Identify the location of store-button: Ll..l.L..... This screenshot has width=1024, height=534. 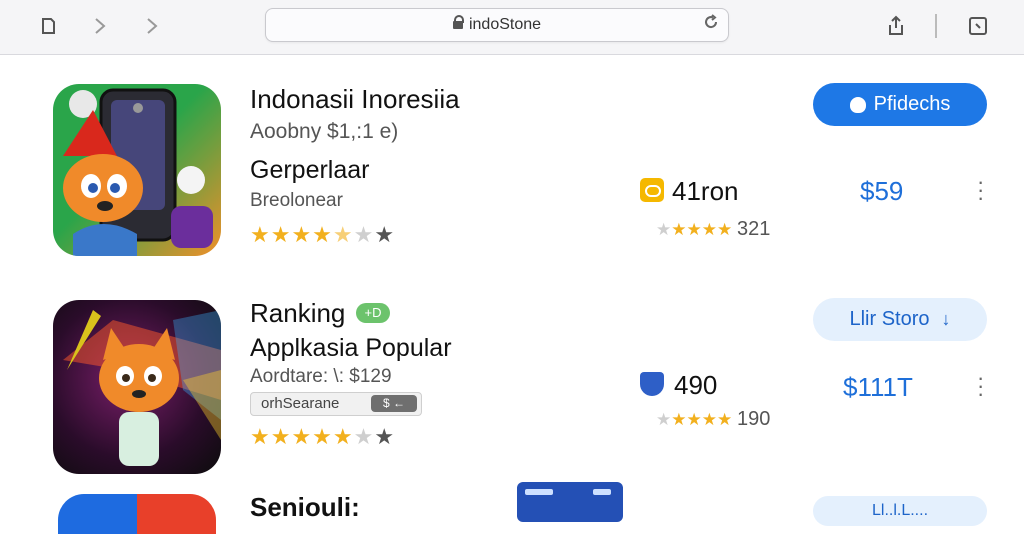
(900, 511).